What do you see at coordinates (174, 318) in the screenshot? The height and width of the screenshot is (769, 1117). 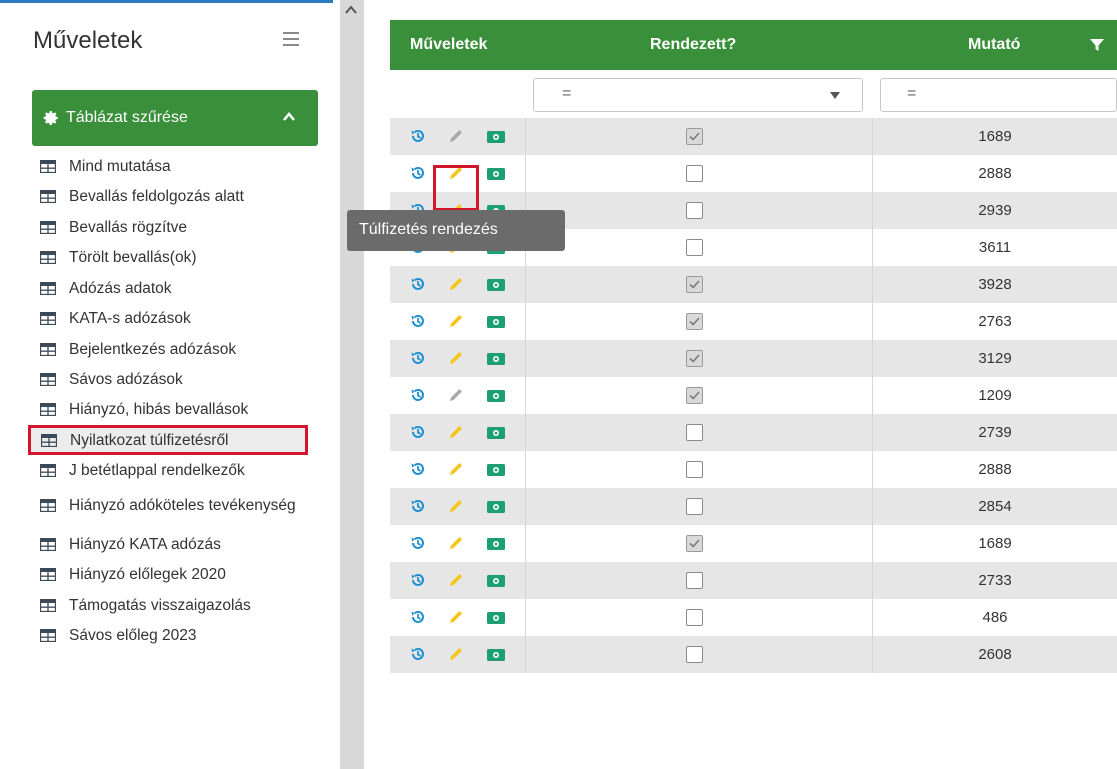 I see `sidebar-item-6: KATA-s adózások` at bounding box center [174, 318].